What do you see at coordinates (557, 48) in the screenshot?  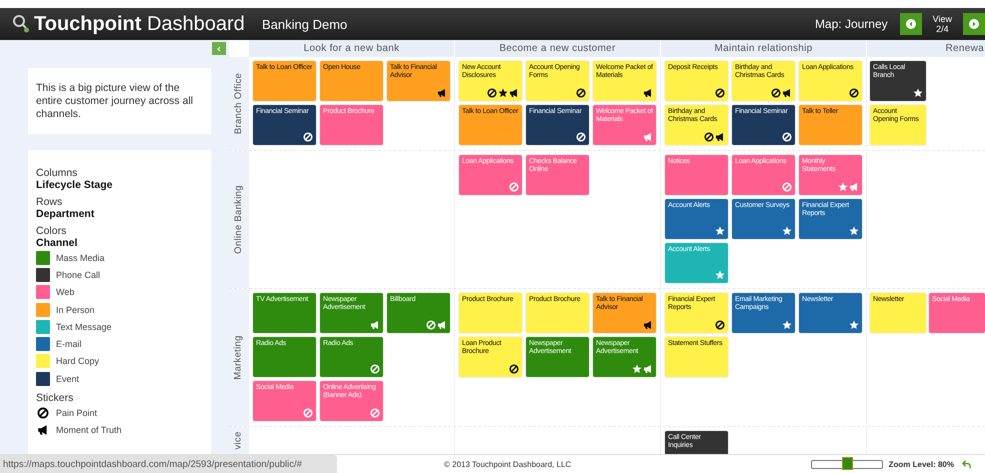 I see `column-header: Become a new customer` at bounding box center [557, 48].